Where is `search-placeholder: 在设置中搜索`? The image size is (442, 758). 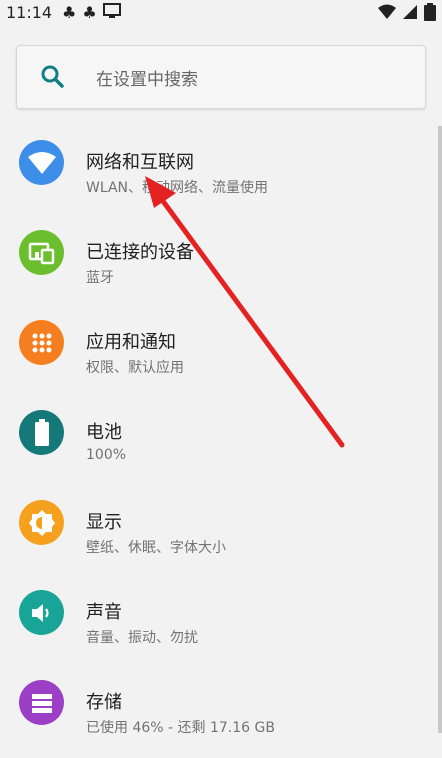
search-placeholder: 在设置中搜索 is located at coordinates (147, 80).